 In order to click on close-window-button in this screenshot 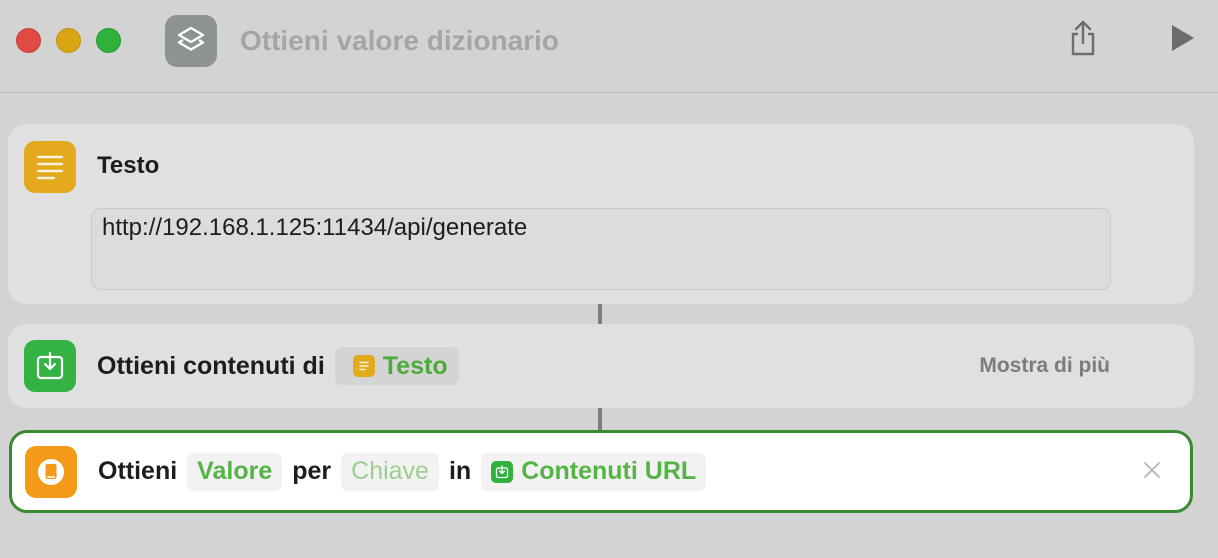, I will do `click(28, 40)`.